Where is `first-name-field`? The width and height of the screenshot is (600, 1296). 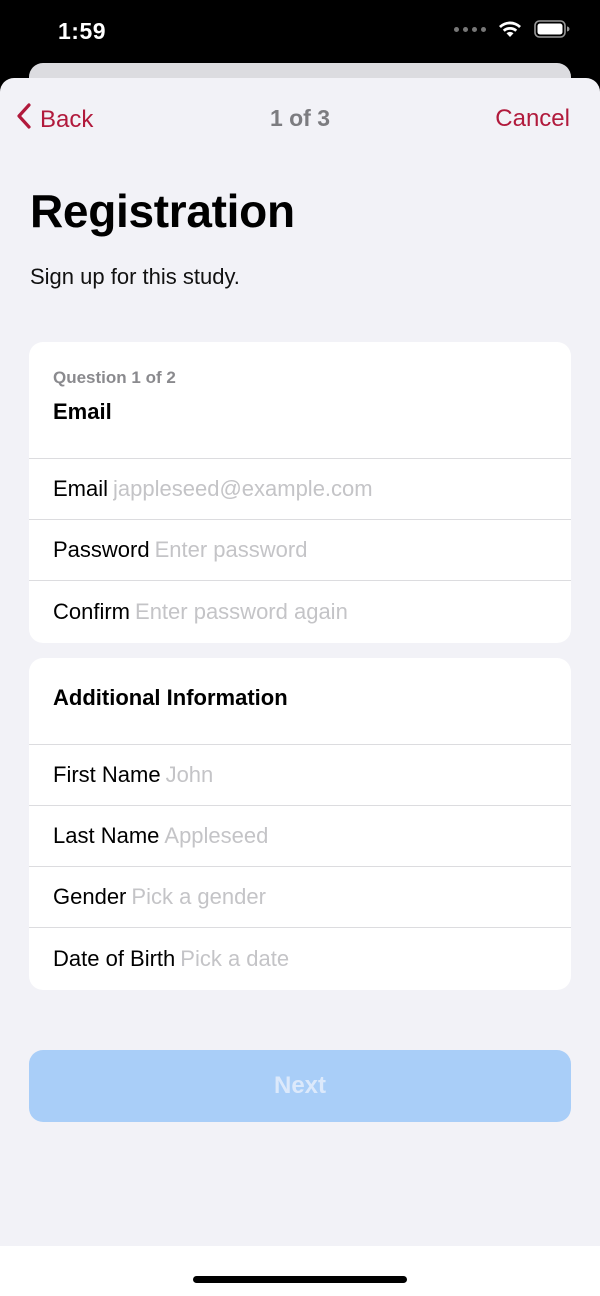 first-name-field is located at coordinates (368, 775).